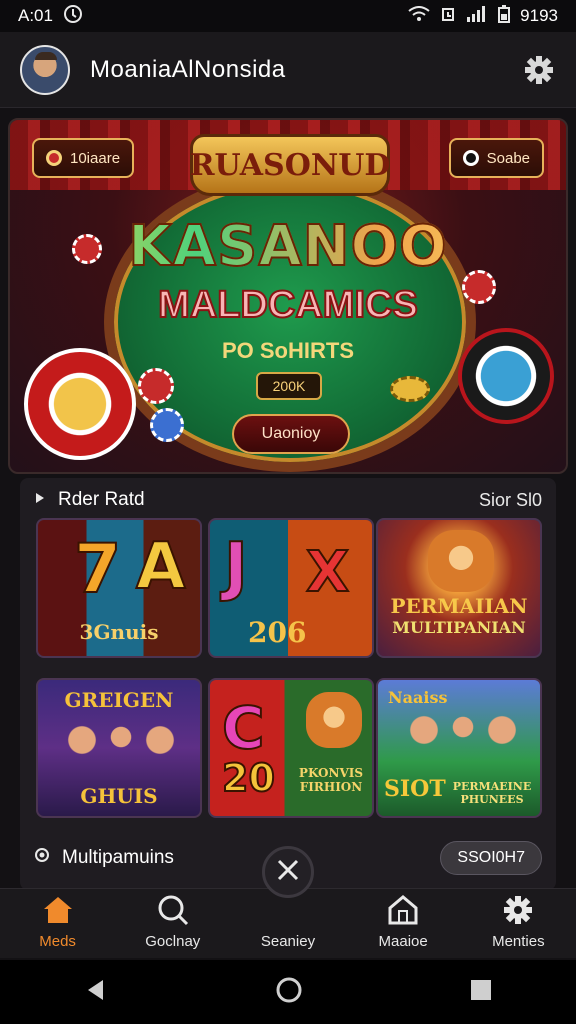 This screenshot has width=576, height=1024. I want to click on game-card: PERMAIIAN MULTIPANIAN, so click(459, 588).